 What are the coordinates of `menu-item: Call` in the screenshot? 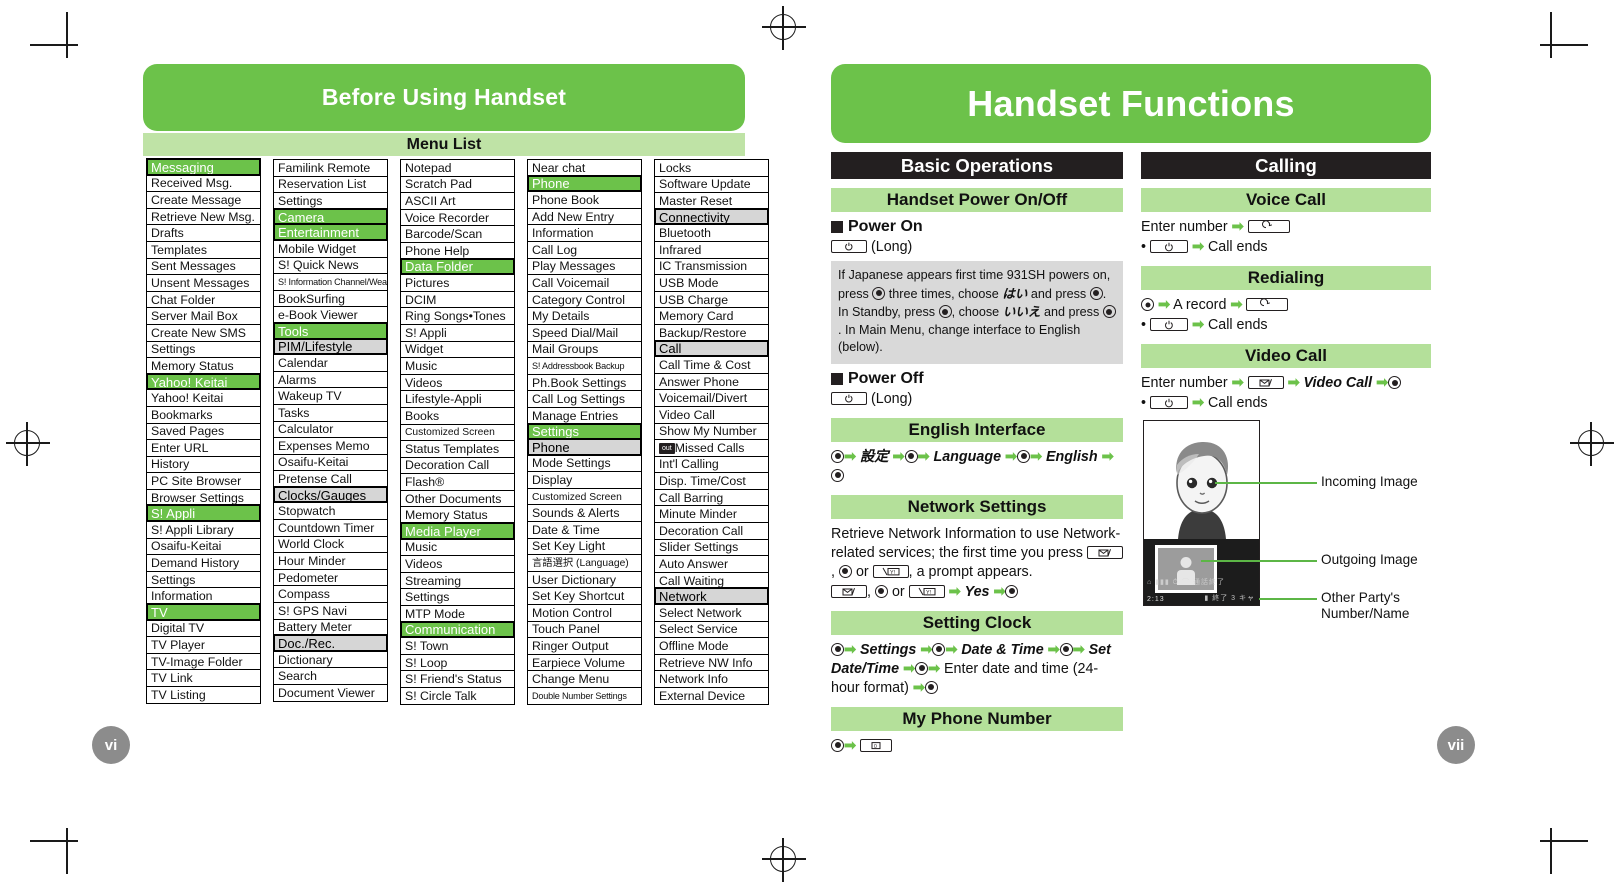 It's located at (711, 348).